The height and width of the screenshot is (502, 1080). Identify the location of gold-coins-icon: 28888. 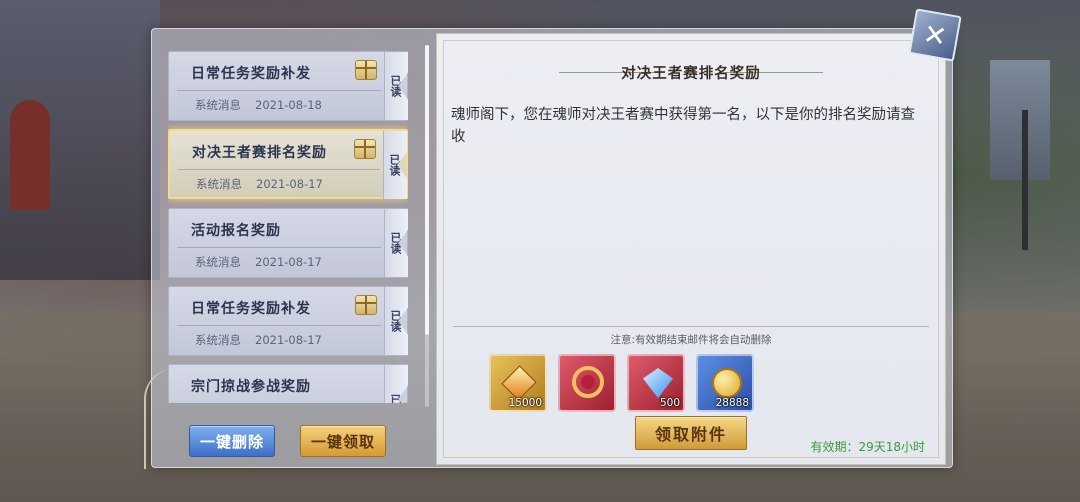
(725, 383).